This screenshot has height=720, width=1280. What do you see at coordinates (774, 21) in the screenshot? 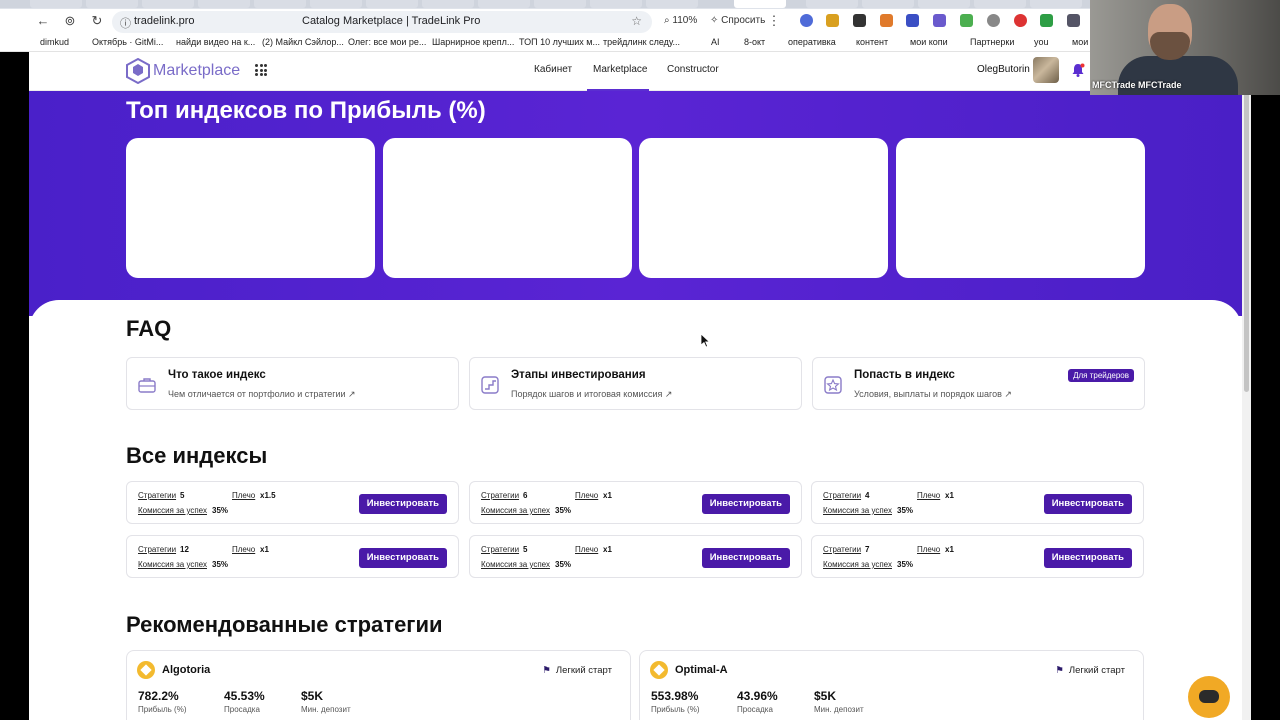
I see `more-icon: ⋮` at bounding box center [774, 21].